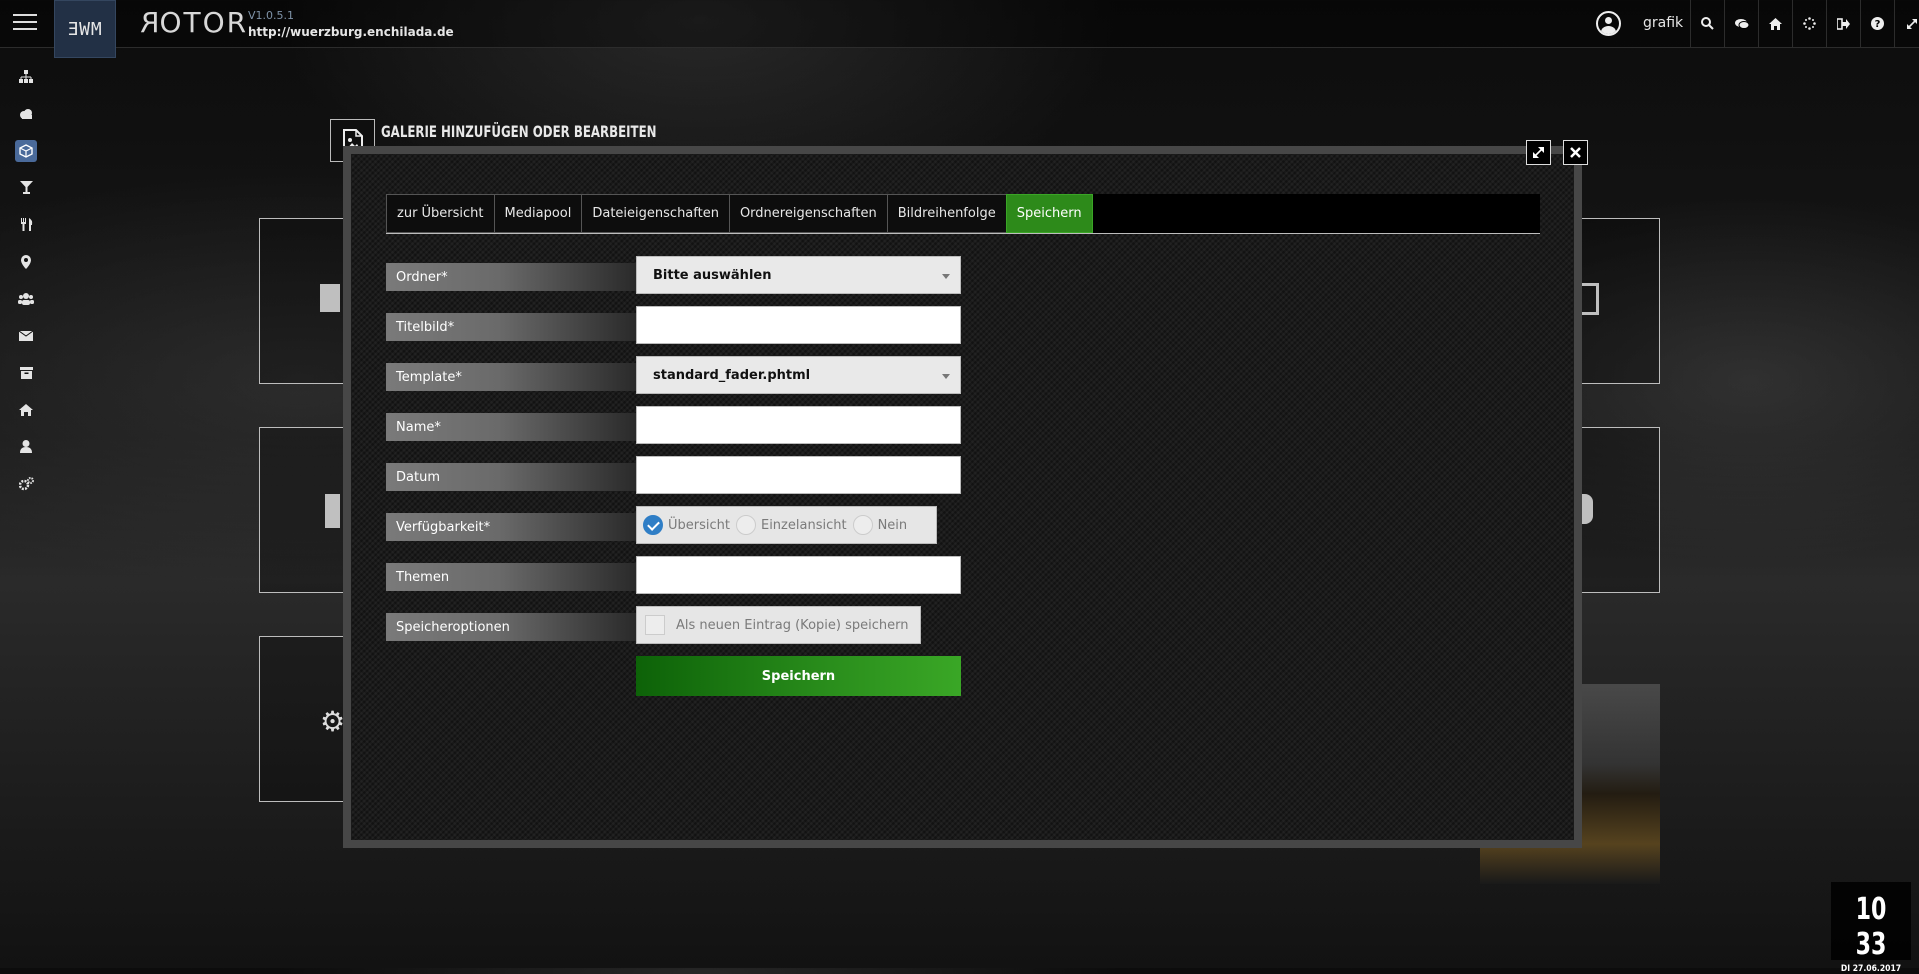 This screenshot has width=1919, height=974. I want to click on cloud-icon, so click(26, 113).